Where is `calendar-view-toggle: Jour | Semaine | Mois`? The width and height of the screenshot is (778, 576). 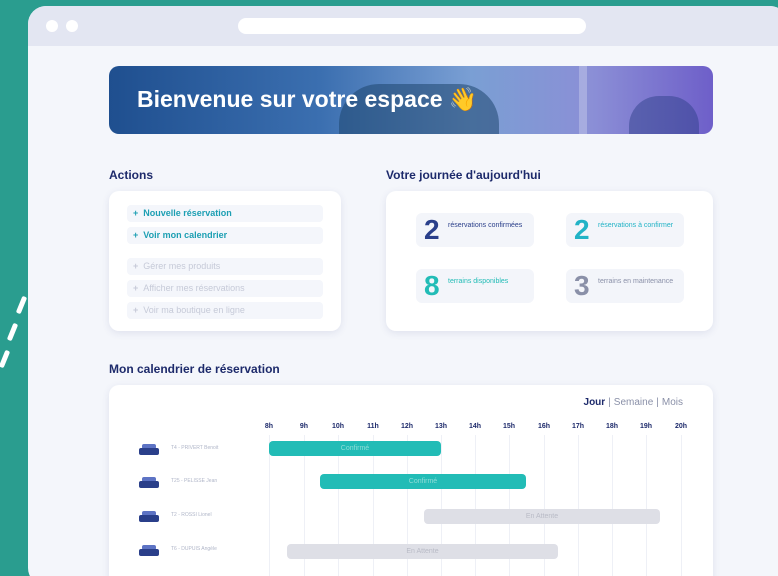
calendar-view-toggle: Jour | Semaine | Mois is located at coordinates (633, 402).